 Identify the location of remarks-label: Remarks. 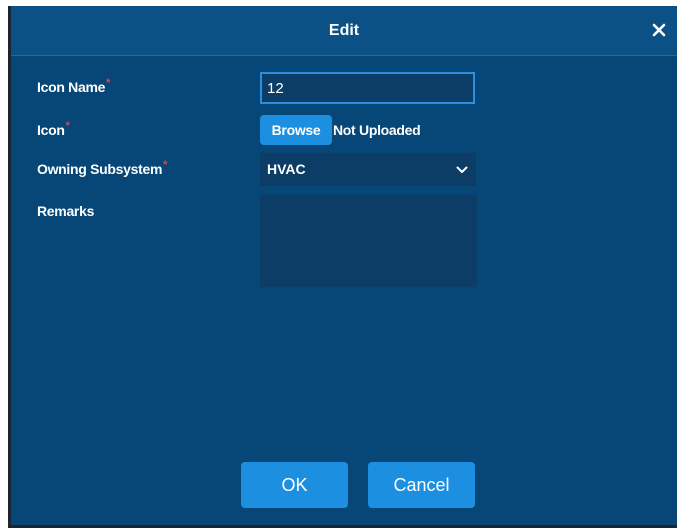
(65, 211).